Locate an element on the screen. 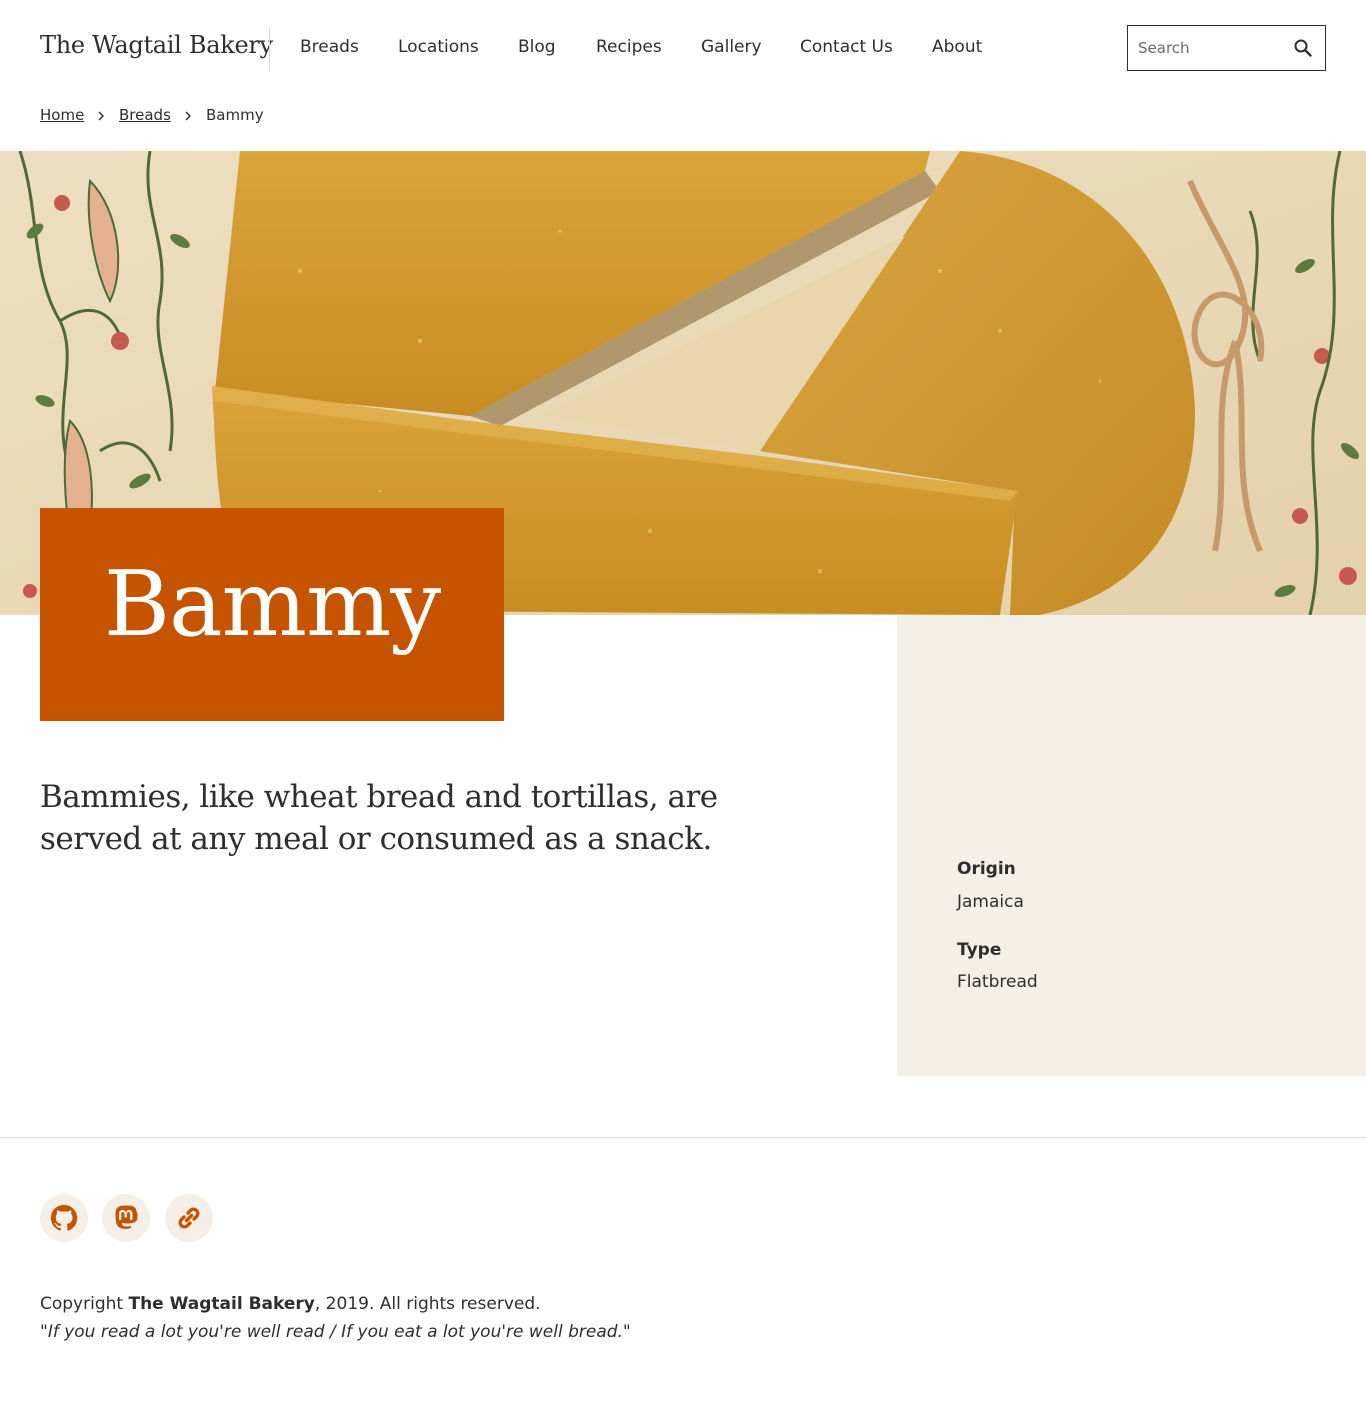 This screenshot has height=1407, width=1366. footer-divider is located at coordinates (683, 1137).